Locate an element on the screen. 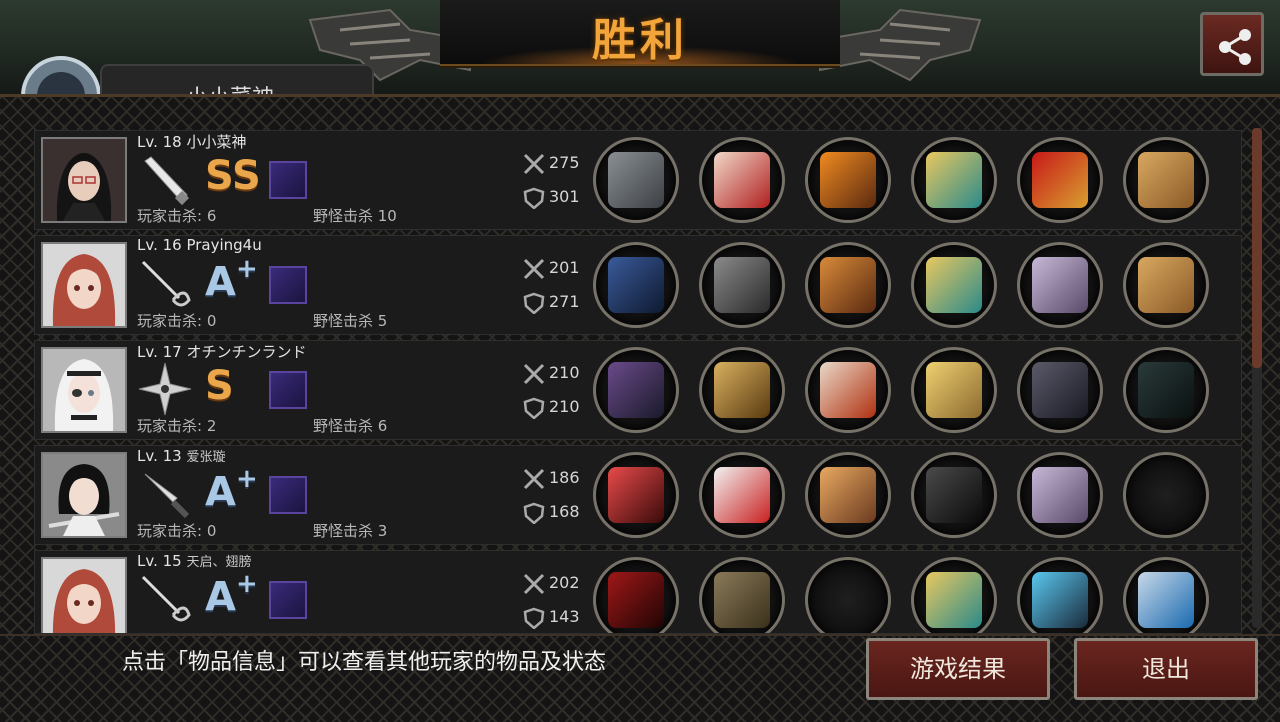 This screenshot has height=722, width=1280. attack-value: 186 is located at coordinates (564, 477).